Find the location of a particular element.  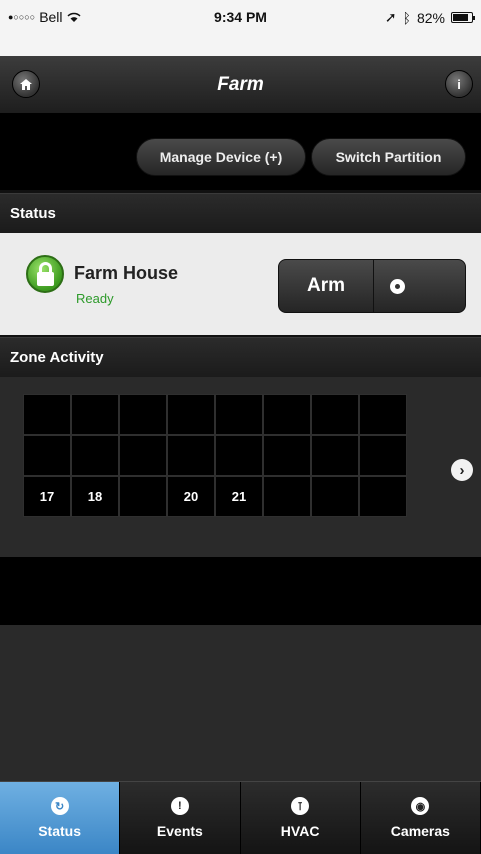

action-bar: Manage Device (+) Switch Partition is located at coordinates (240, 152).